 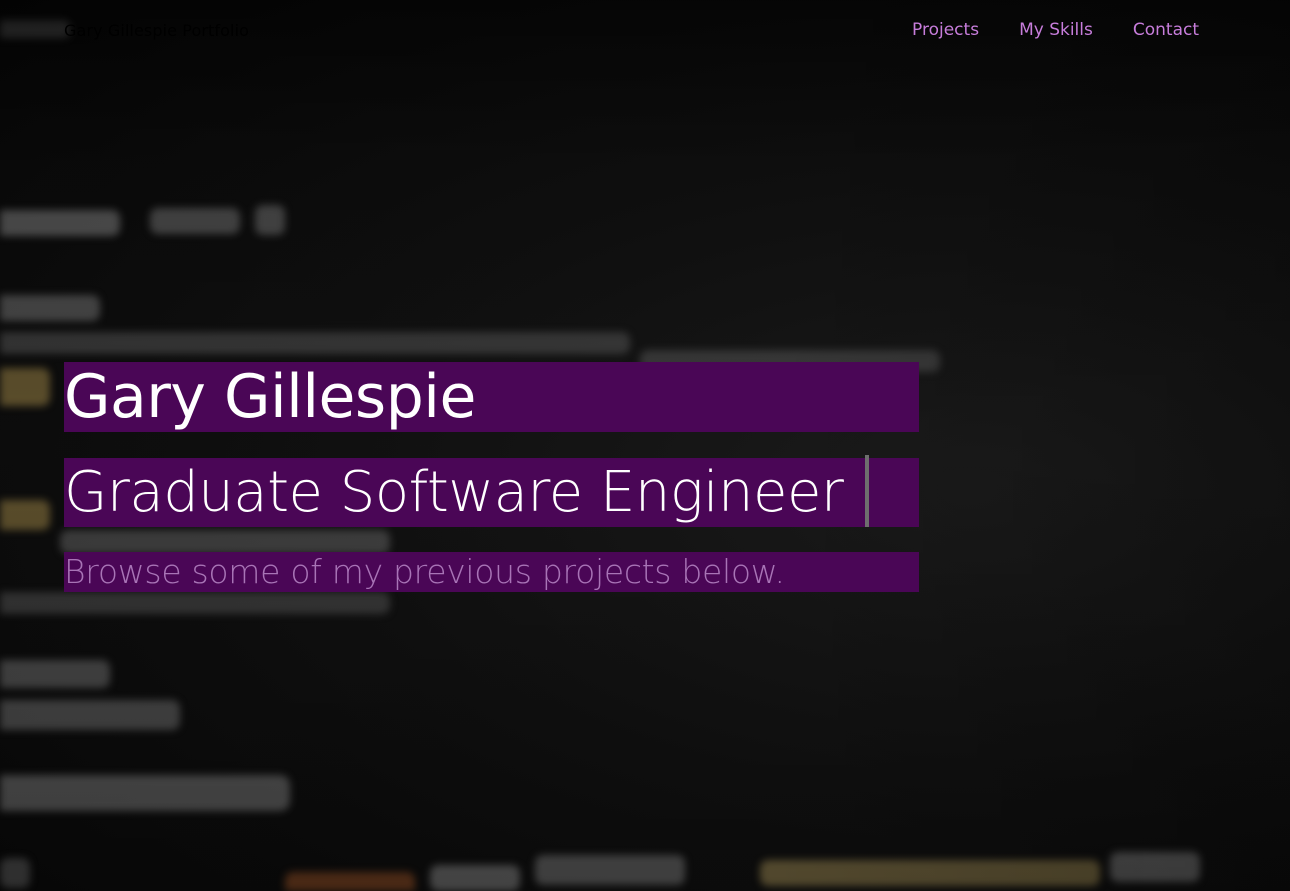 I want to click on brand-link: Gary Gillespie Portfolio, so click(x=156, y=30).